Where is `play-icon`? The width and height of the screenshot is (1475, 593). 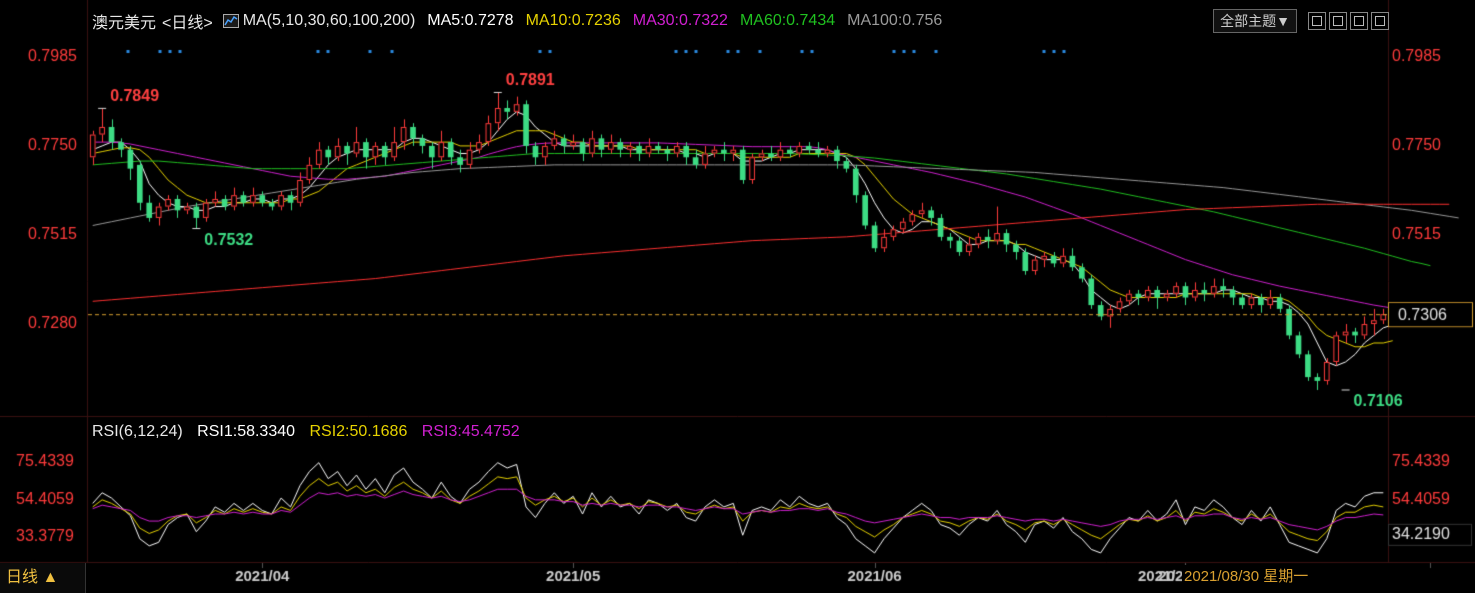 play-icon is located at coordinates (1359, 21).